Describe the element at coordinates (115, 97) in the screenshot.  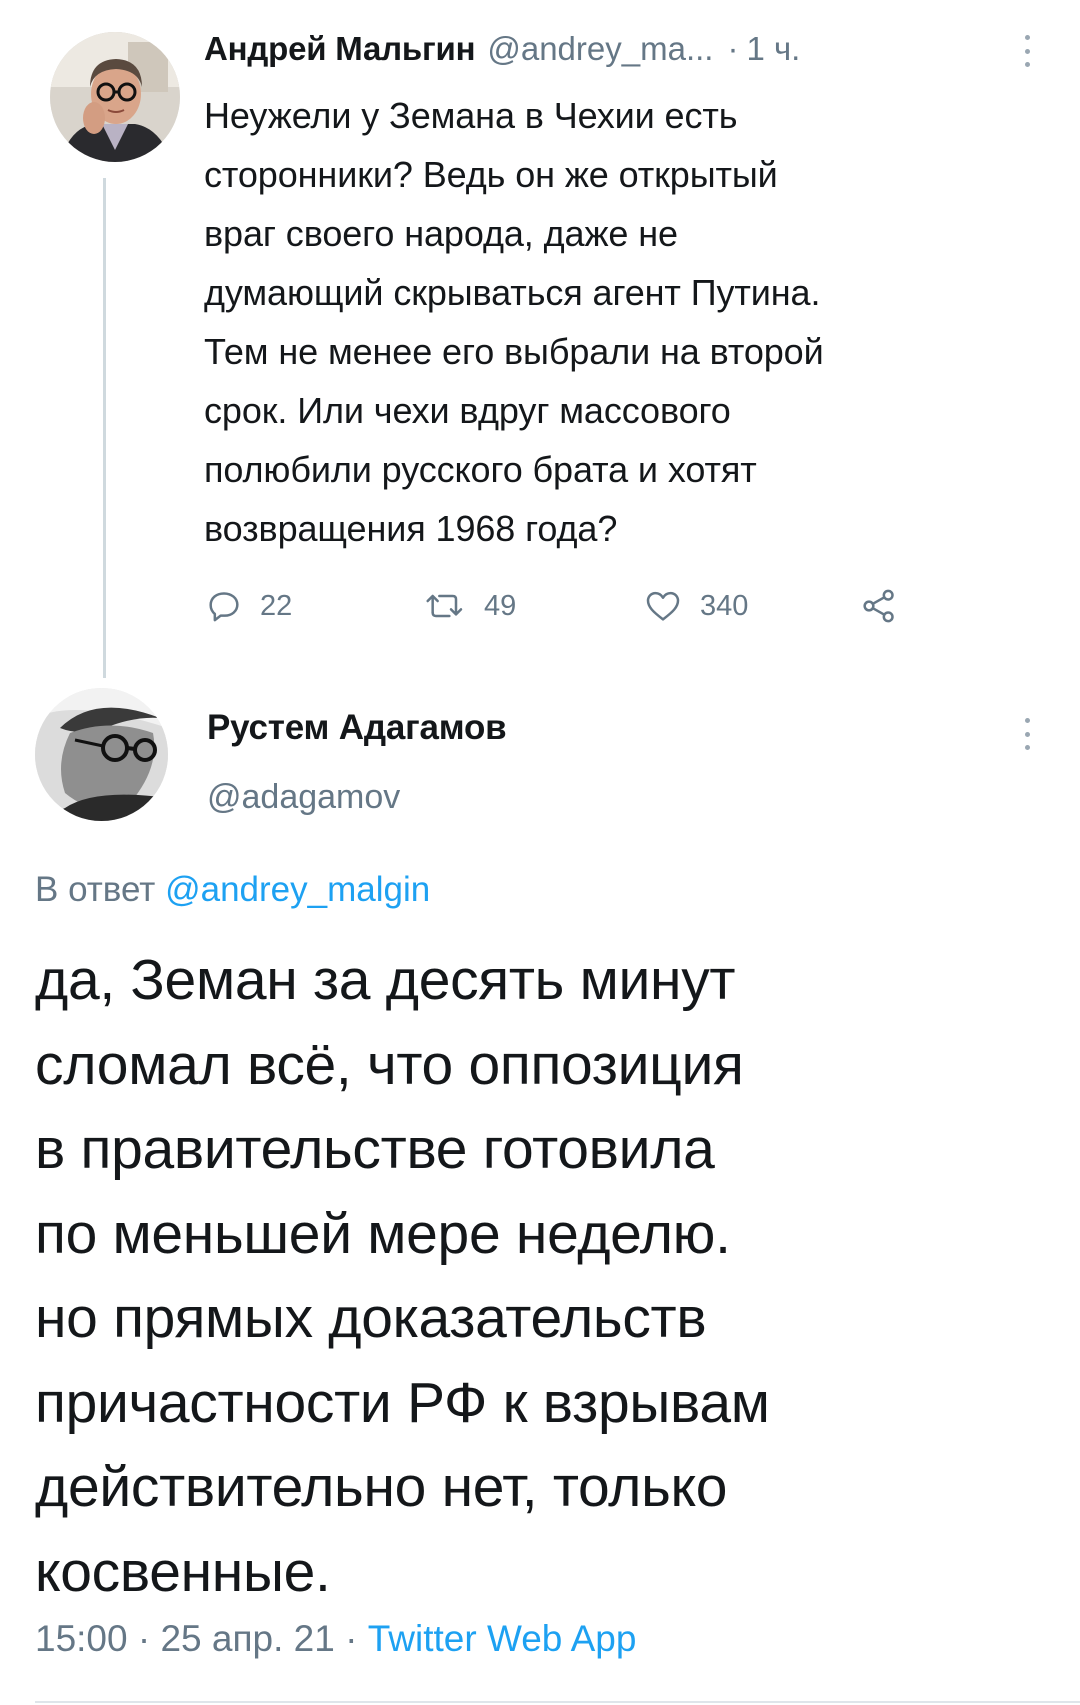
I see `avatar-andrey-malgin` at that location.